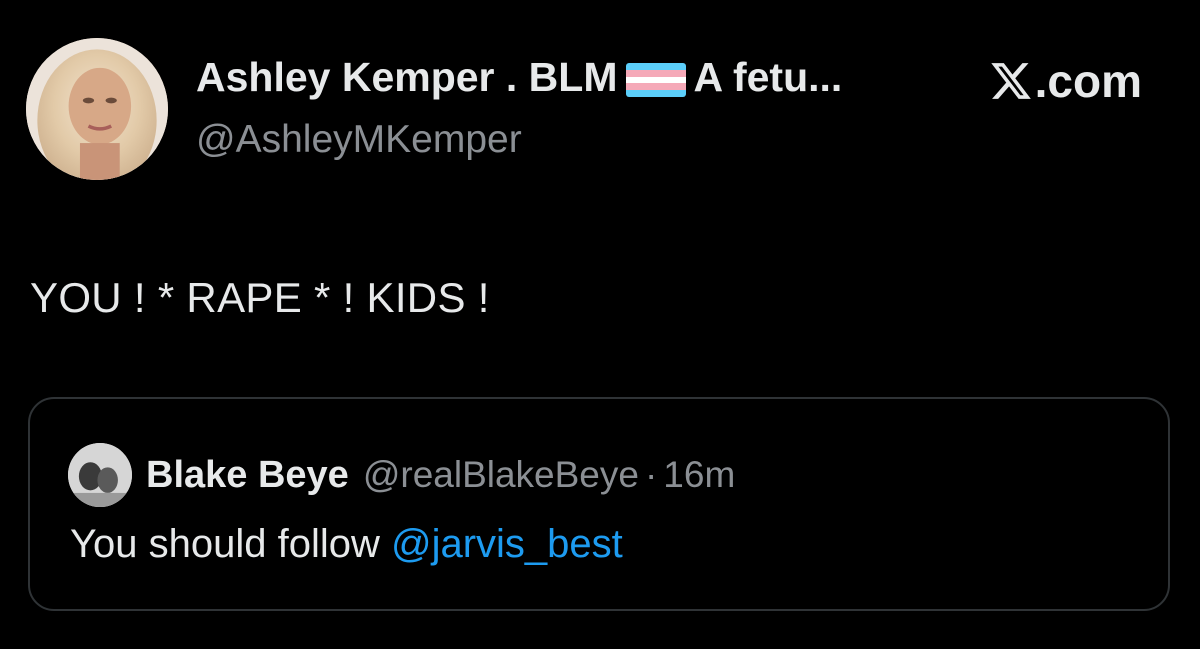 Image resolution: width=1200 pixels, height=649 pixels. Describe the element at coordinates (407, 77) in the screenshot. I see `author-display-name-part1: Ashley Kemper . BLM` at that location.